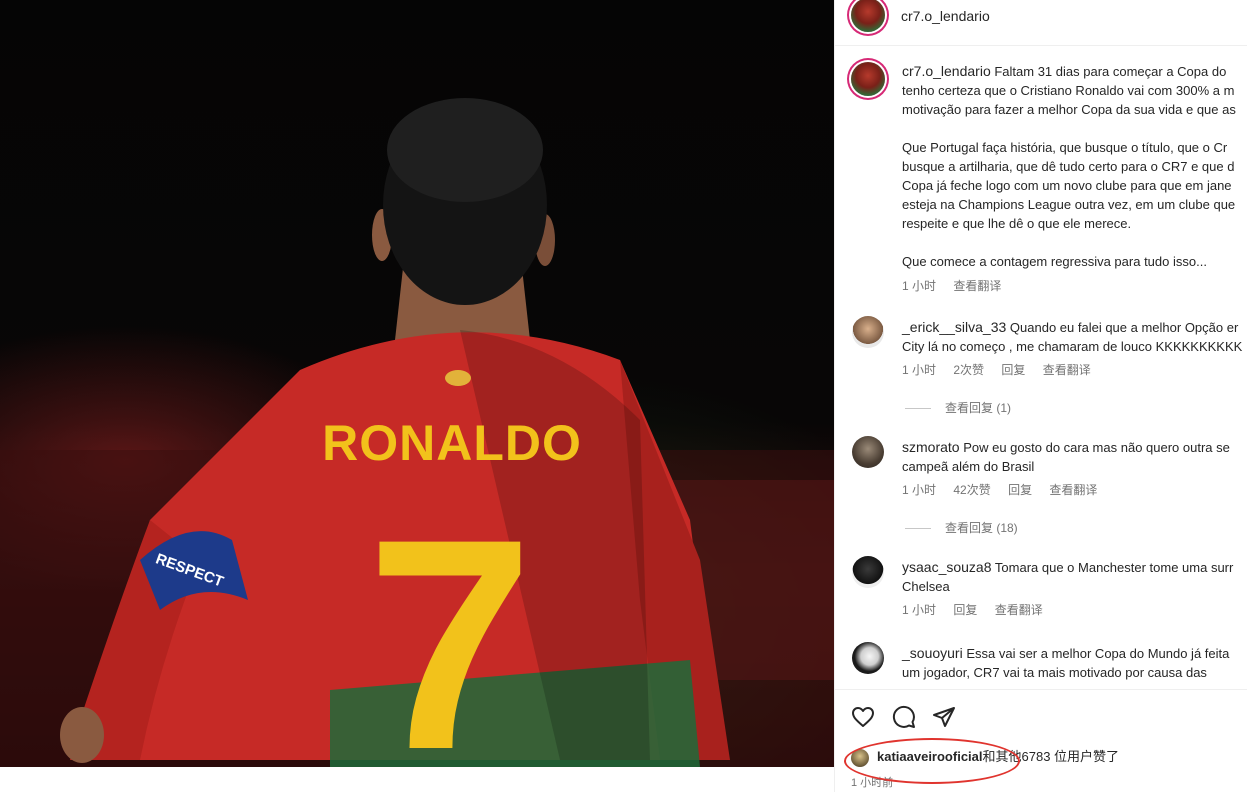  I want to click on caption-username: cr7.o_lendario, so click(946, 71).